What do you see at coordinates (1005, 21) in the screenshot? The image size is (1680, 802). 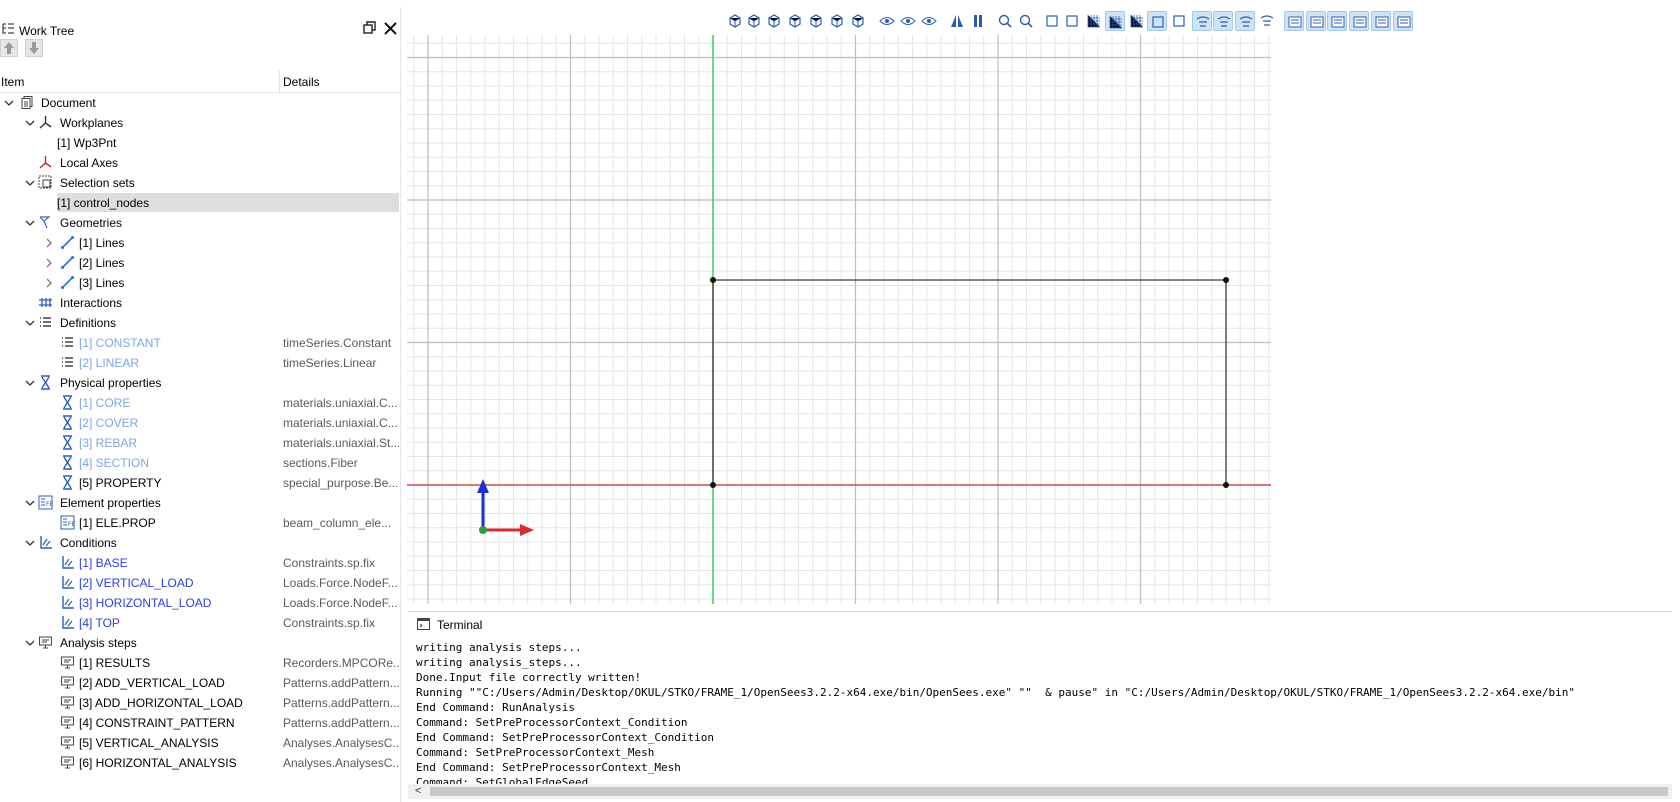 I see `zoom-fit-button` at bounding box center [1005, 21].